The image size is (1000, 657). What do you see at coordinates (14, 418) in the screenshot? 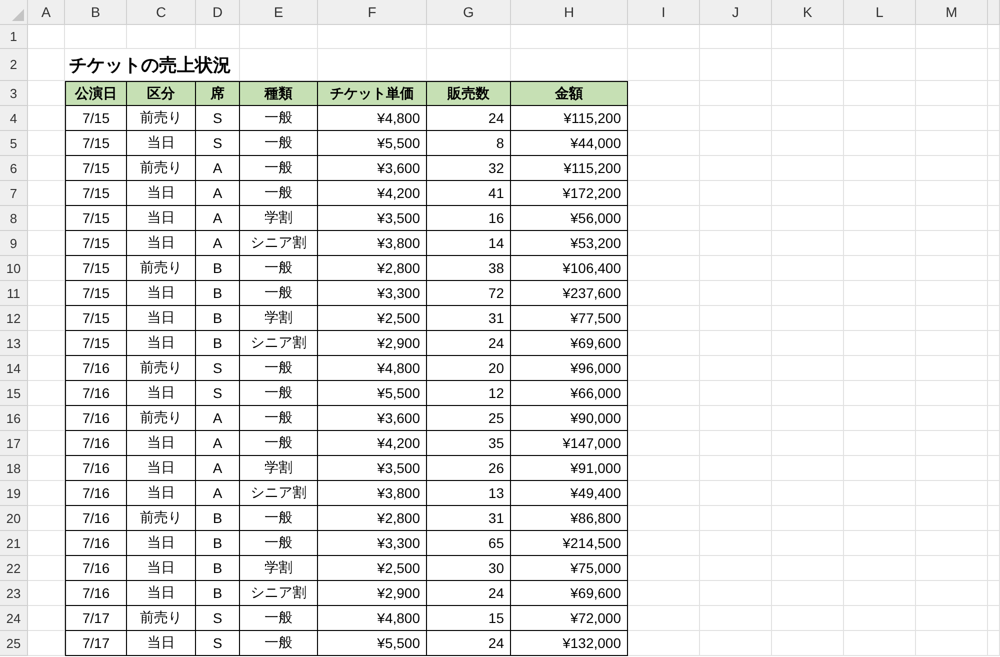
I see `row-header: 16` at bounding box center [14, 418].